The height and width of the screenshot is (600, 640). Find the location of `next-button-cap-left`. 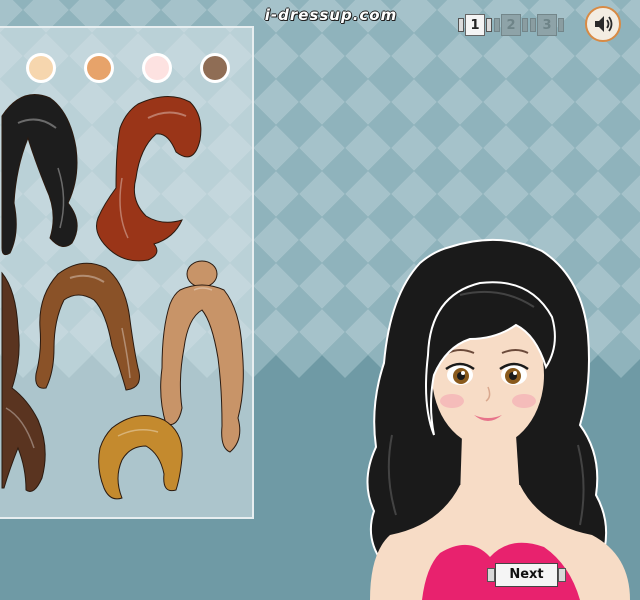

next-button-cap-left is located at coordinates (491, 575).